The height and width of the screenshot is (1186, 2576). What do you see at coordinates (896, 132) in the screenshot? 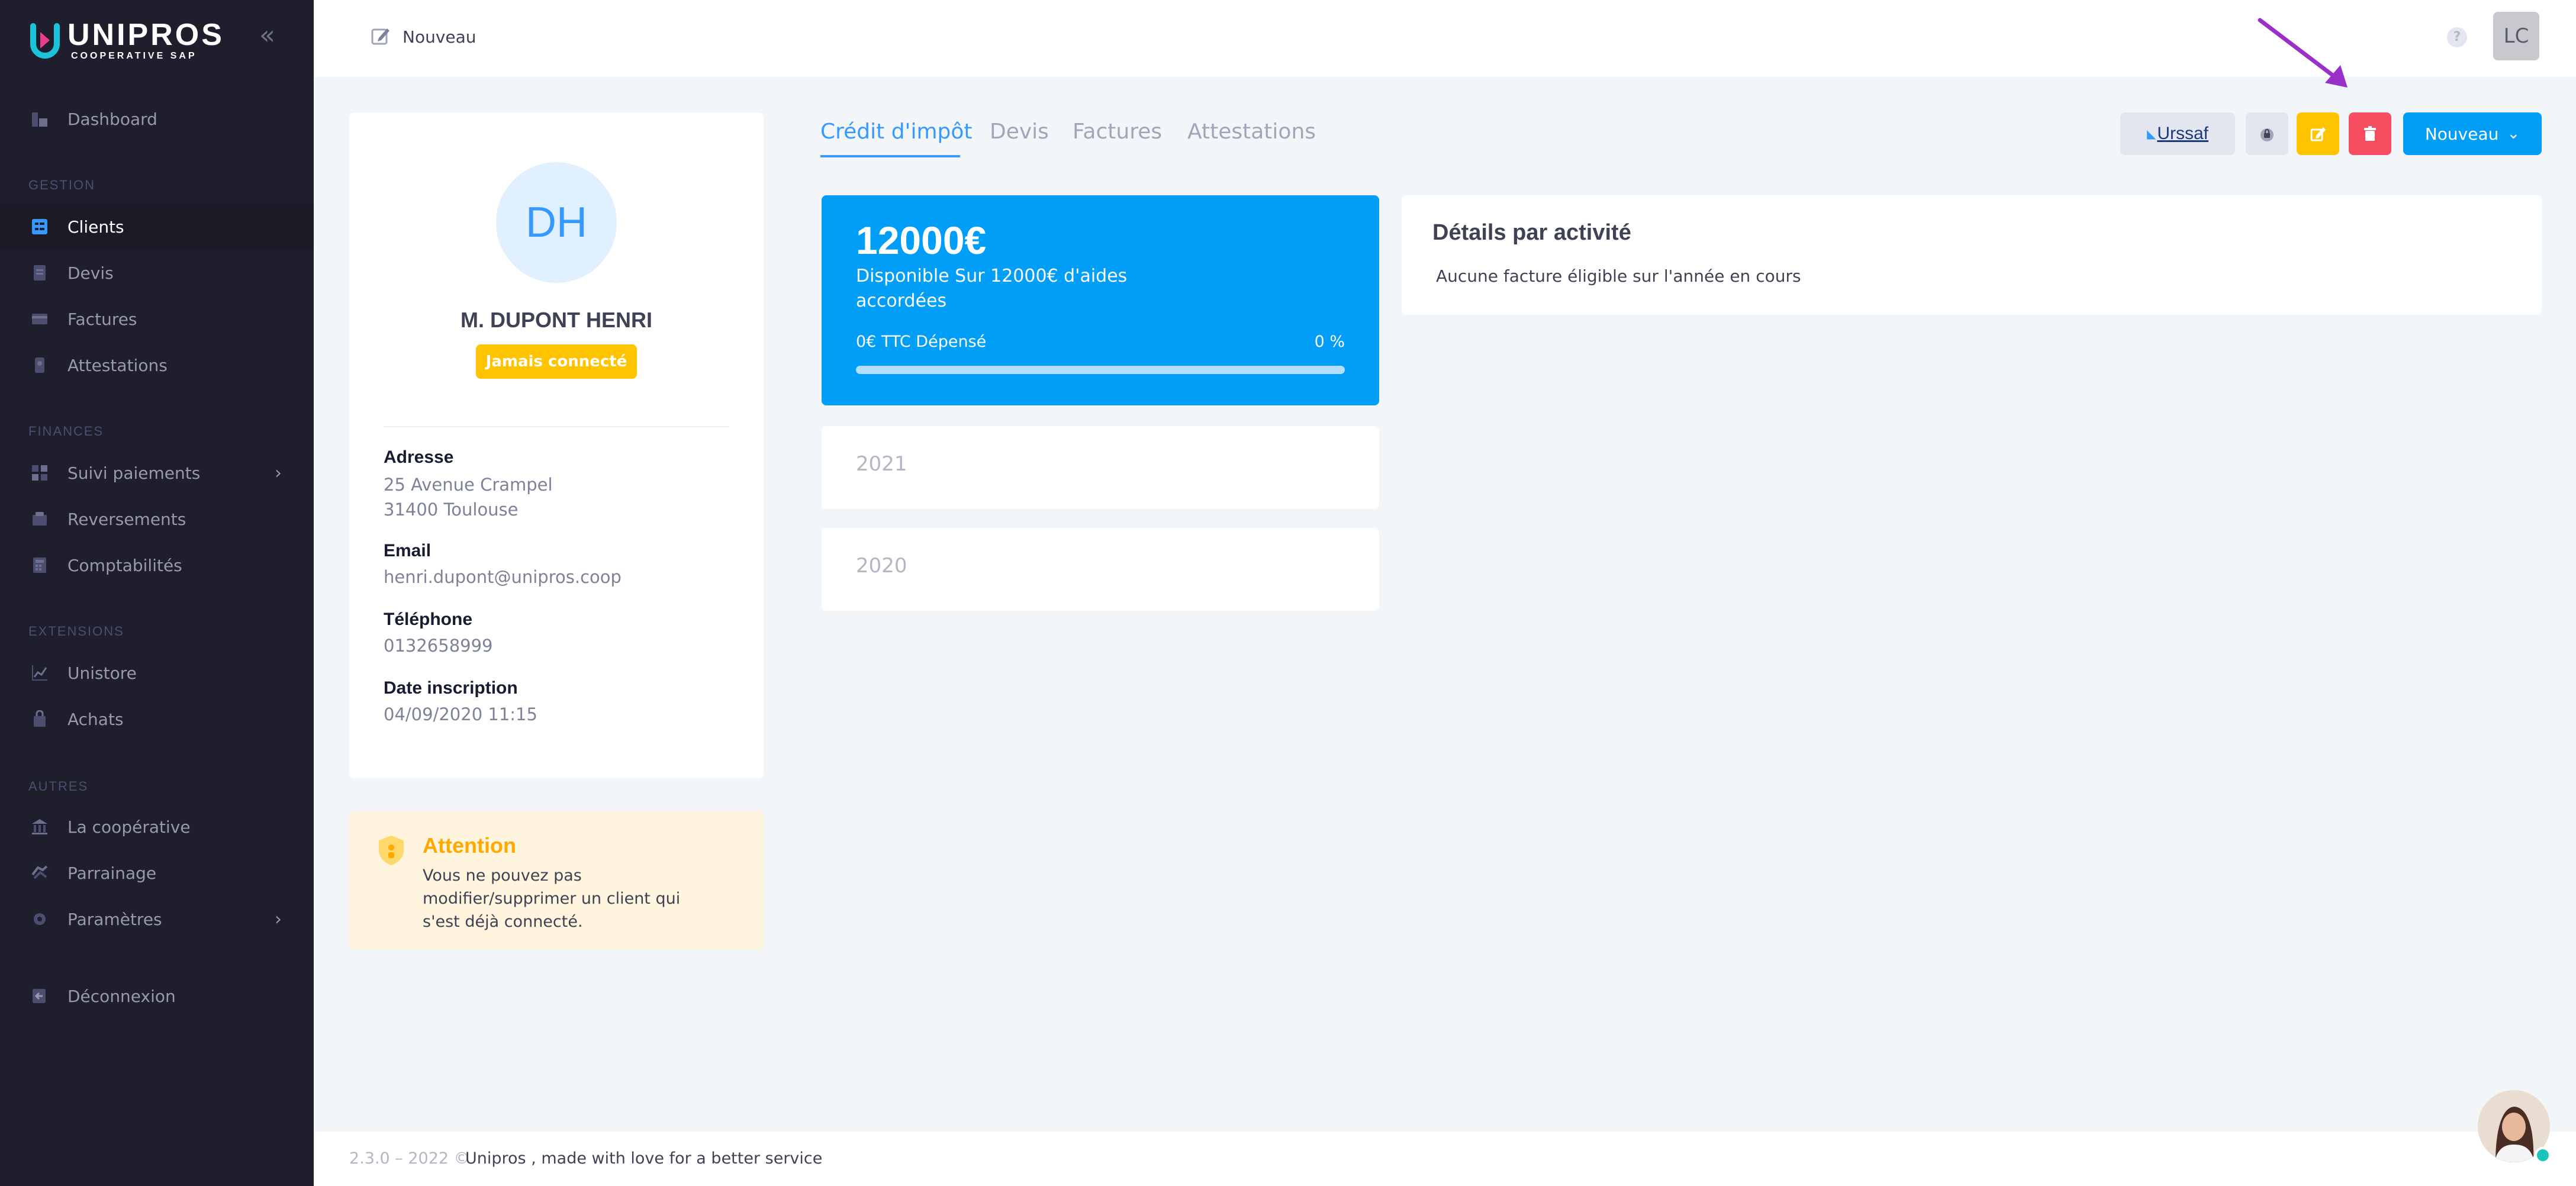
I see `tab-credit-impot: Crédit d'impôt` at bounding box center [896, 132].